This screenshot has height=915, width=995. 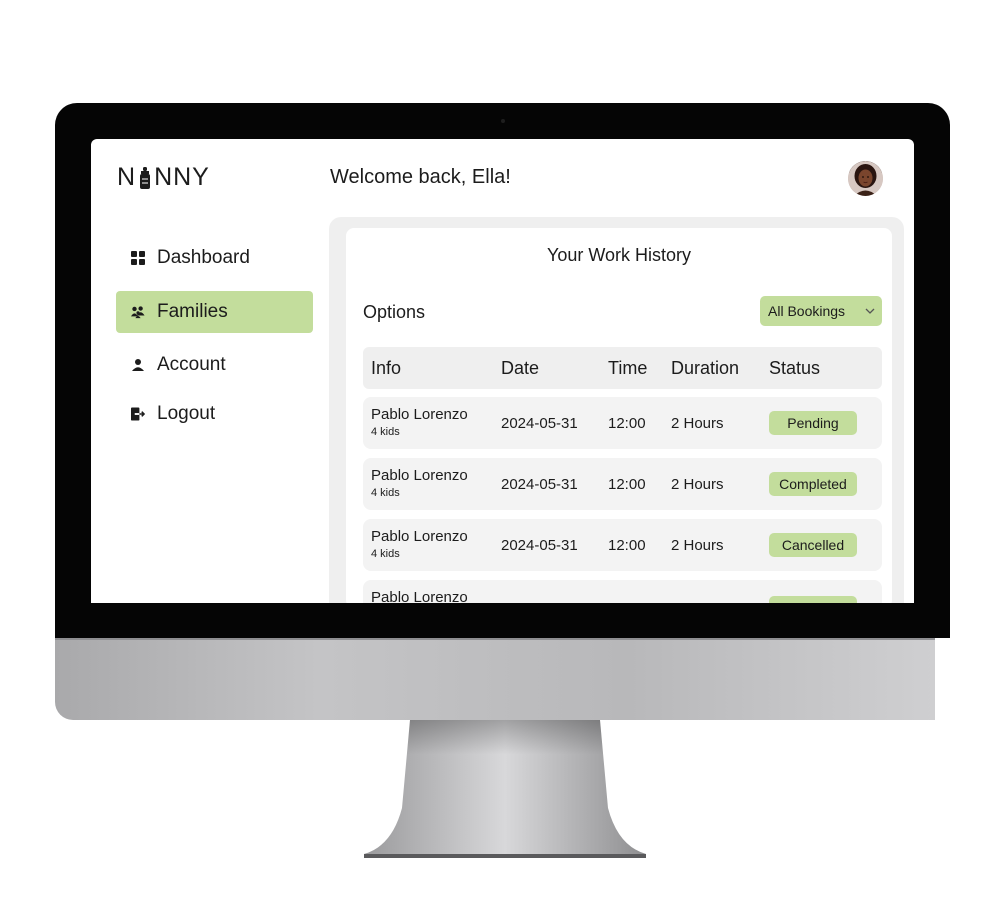 What do you see at coordinates (870, 311) in the screenshot?
I see `chevron-down-icon` at bounding box center [870, 311].